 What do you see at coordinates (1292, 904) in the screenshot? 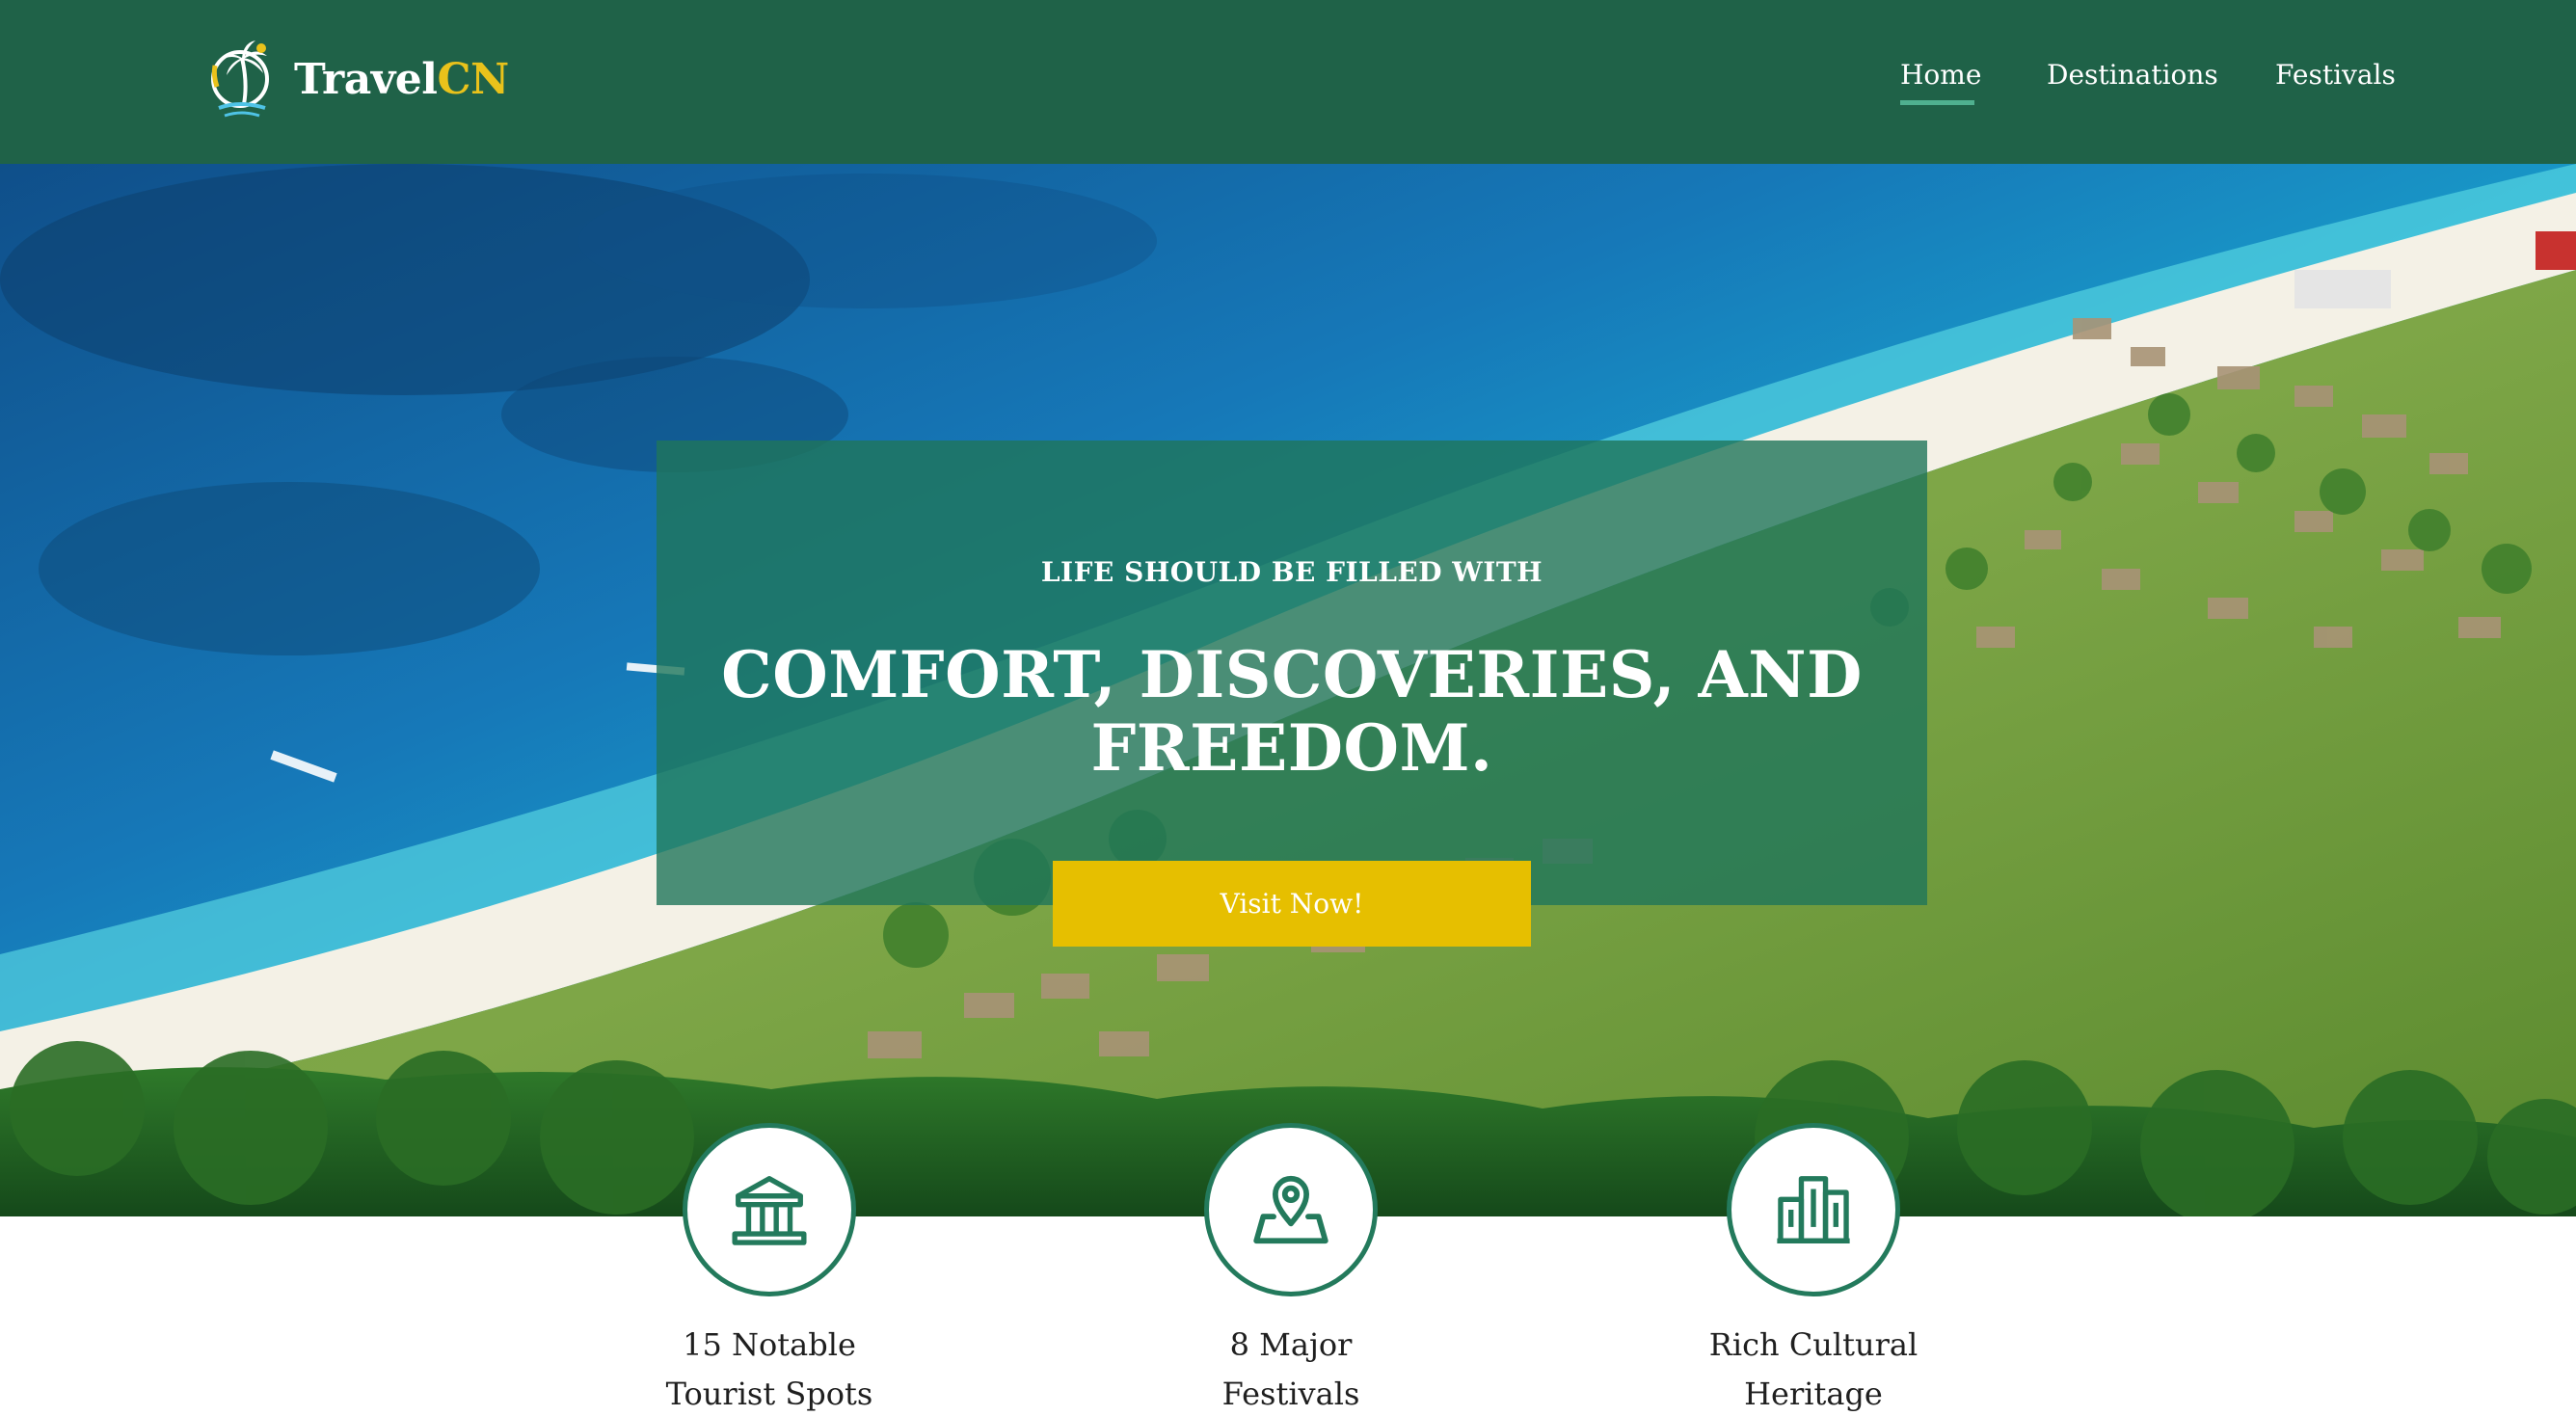
I see `visit-now-button: Visit Now!` at bounding box center [1292, 904].